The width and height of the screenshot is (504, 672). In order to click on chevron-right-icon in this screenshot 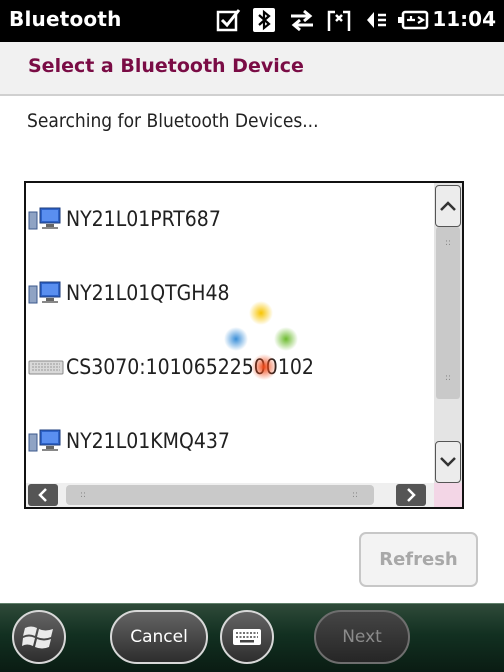, I will do `click(411, 495)`.